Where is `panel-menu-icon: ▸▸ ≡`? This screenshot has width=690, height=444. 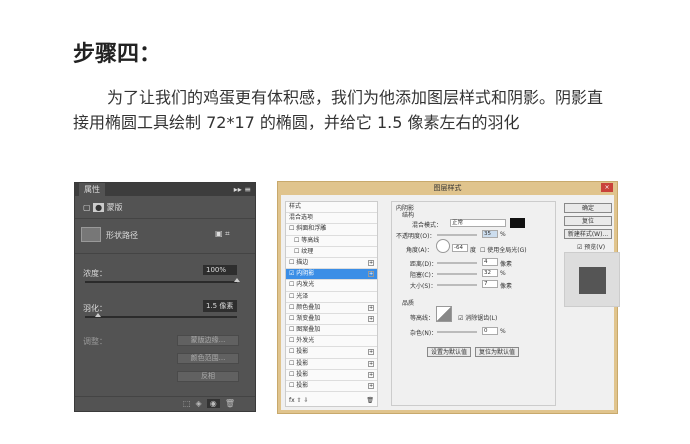 panel-menu-icon: ▸▸ ≡ is located at coordinates (242, 189).